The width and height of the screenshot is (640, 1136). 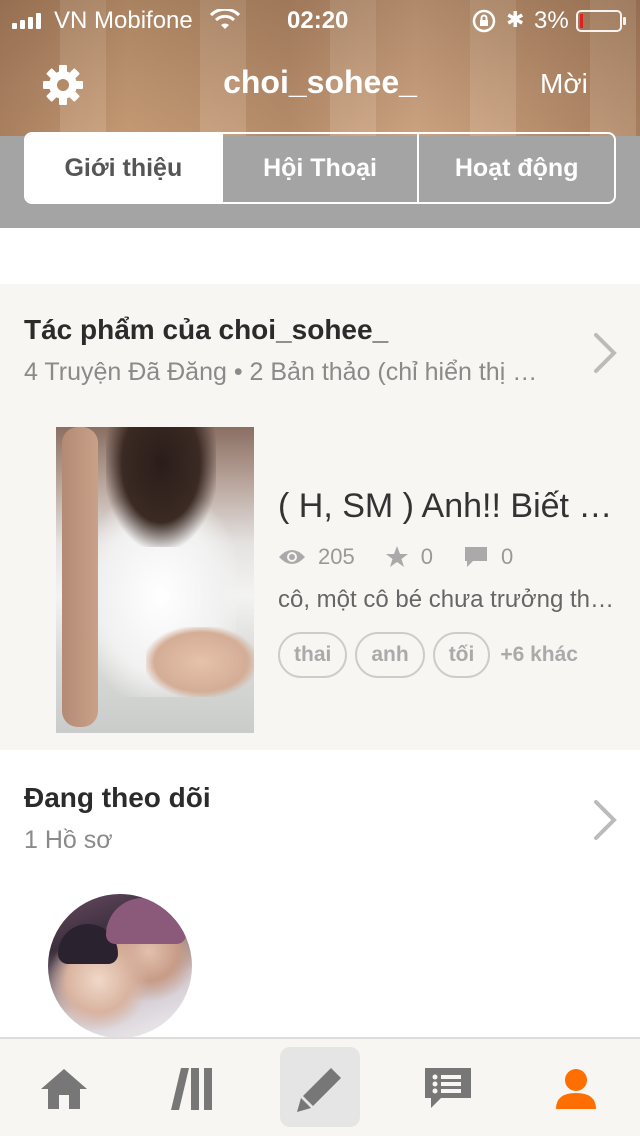 I want to click on tab-about: Giới thiệu, so click(x=123, y=168).